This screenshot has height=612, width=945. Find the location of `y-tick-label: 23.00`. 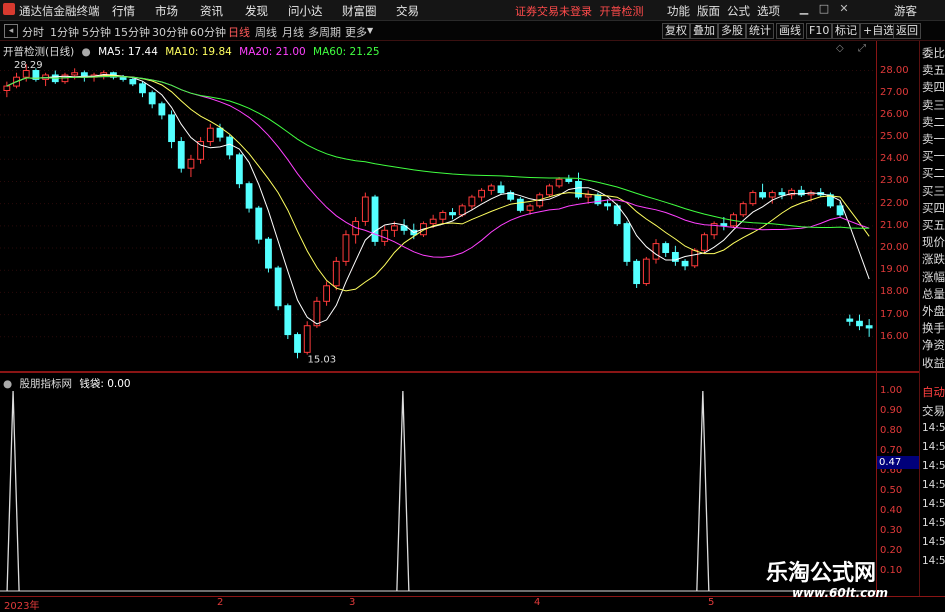

y-tick-label: 23.00 is located at coordinates (894, 181).